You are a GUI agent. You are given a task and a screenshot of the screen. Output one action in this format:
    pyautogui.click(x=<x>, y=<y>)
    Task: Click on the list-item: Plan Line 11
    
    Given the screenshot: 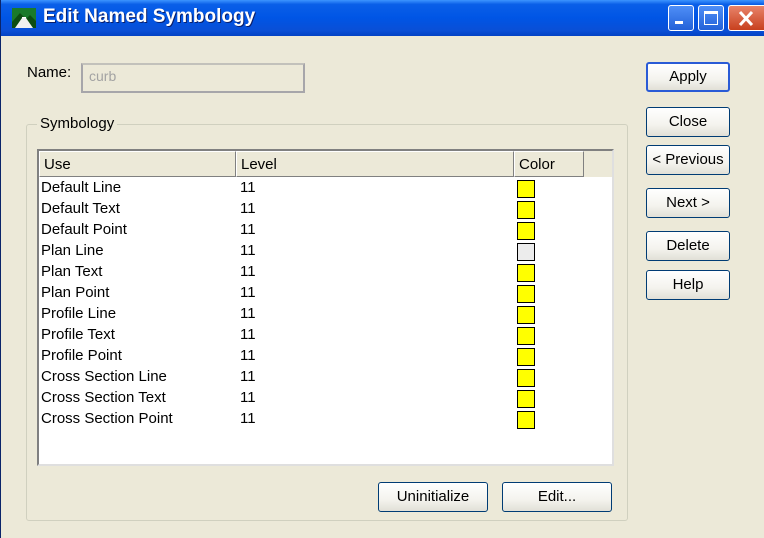 What is the action you would take?
    pyautogui.click(x=321, y=252)
    